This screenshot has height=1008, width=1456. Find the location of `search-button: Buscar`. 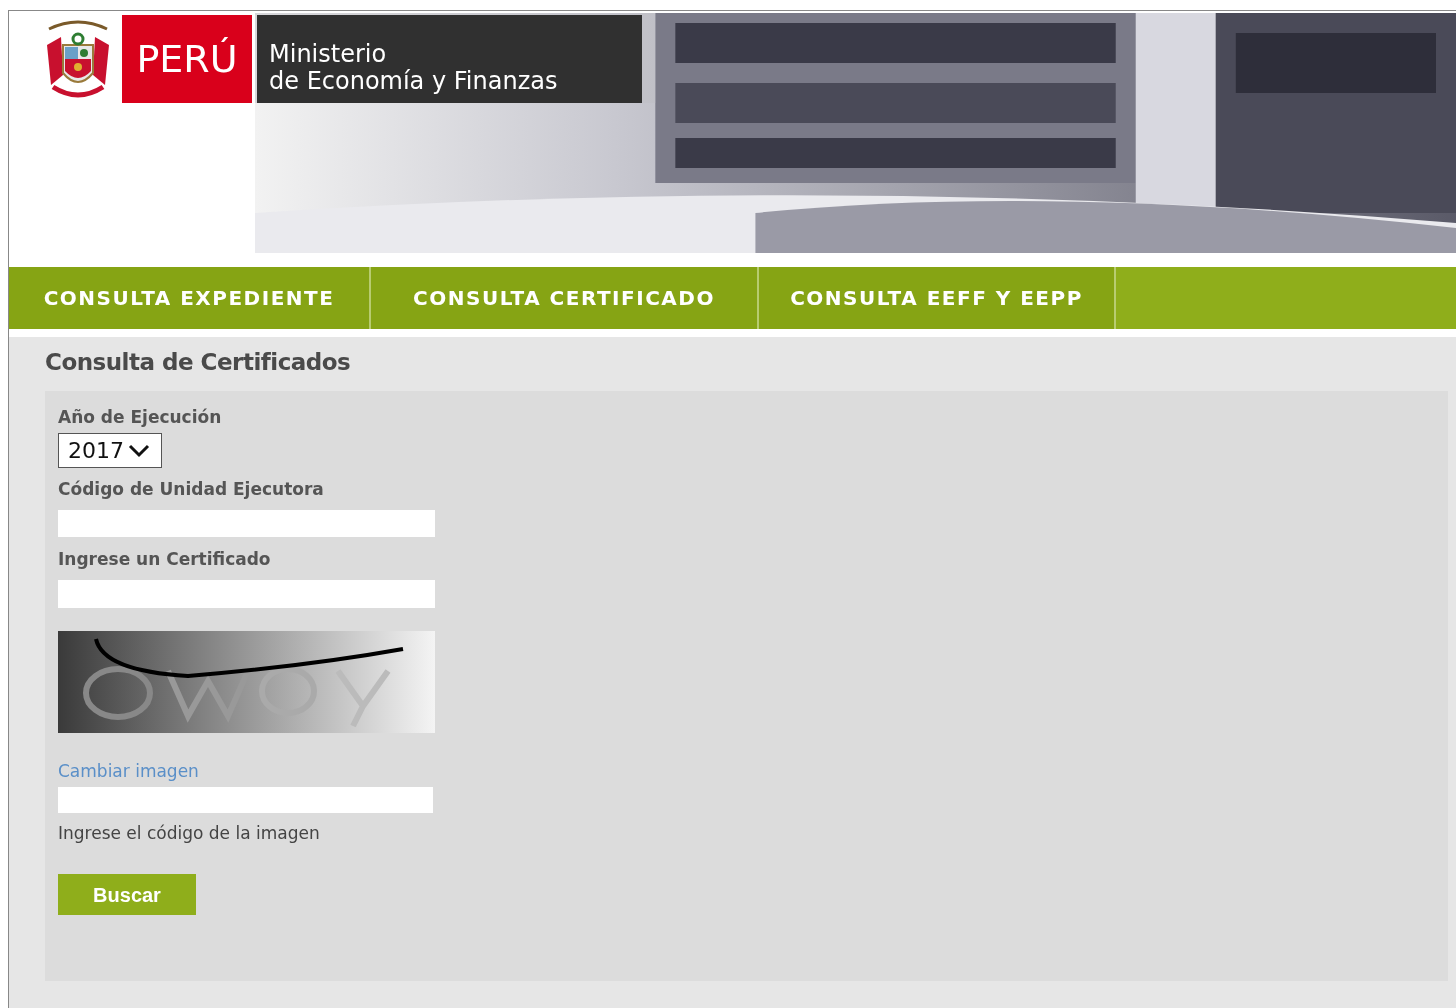

search-button: Buscar is located at coordinates (127, 894).